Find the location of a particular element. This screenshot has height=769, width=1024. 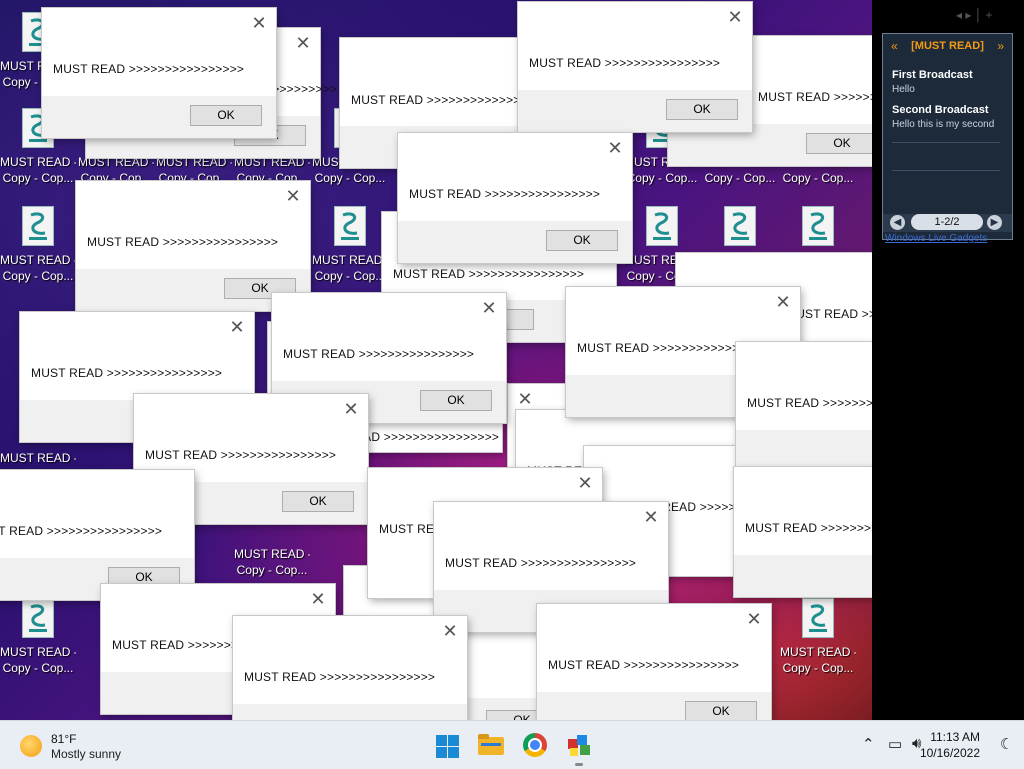

network-icon: ▭ is located at coordinates (895, 744).